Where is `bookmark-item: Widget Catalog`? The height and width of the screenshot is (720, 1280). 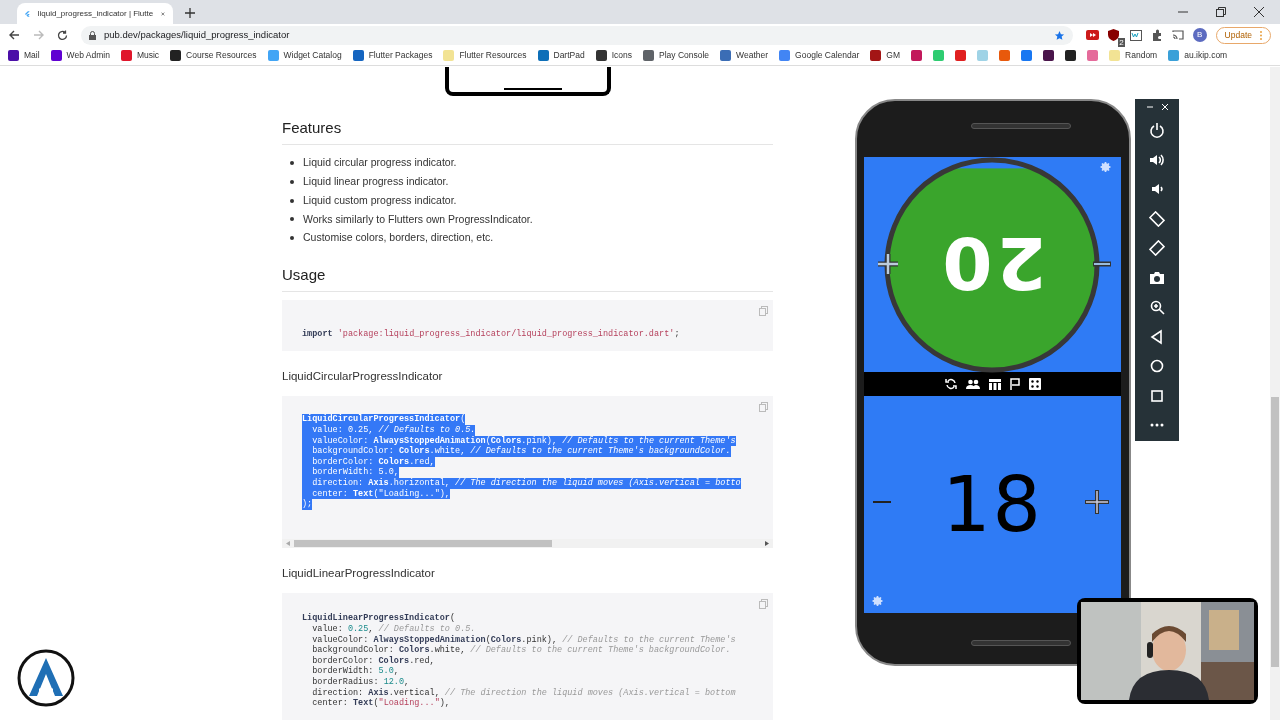 bookmark-item: Widget Catalog is located at coordinates (304, 55).